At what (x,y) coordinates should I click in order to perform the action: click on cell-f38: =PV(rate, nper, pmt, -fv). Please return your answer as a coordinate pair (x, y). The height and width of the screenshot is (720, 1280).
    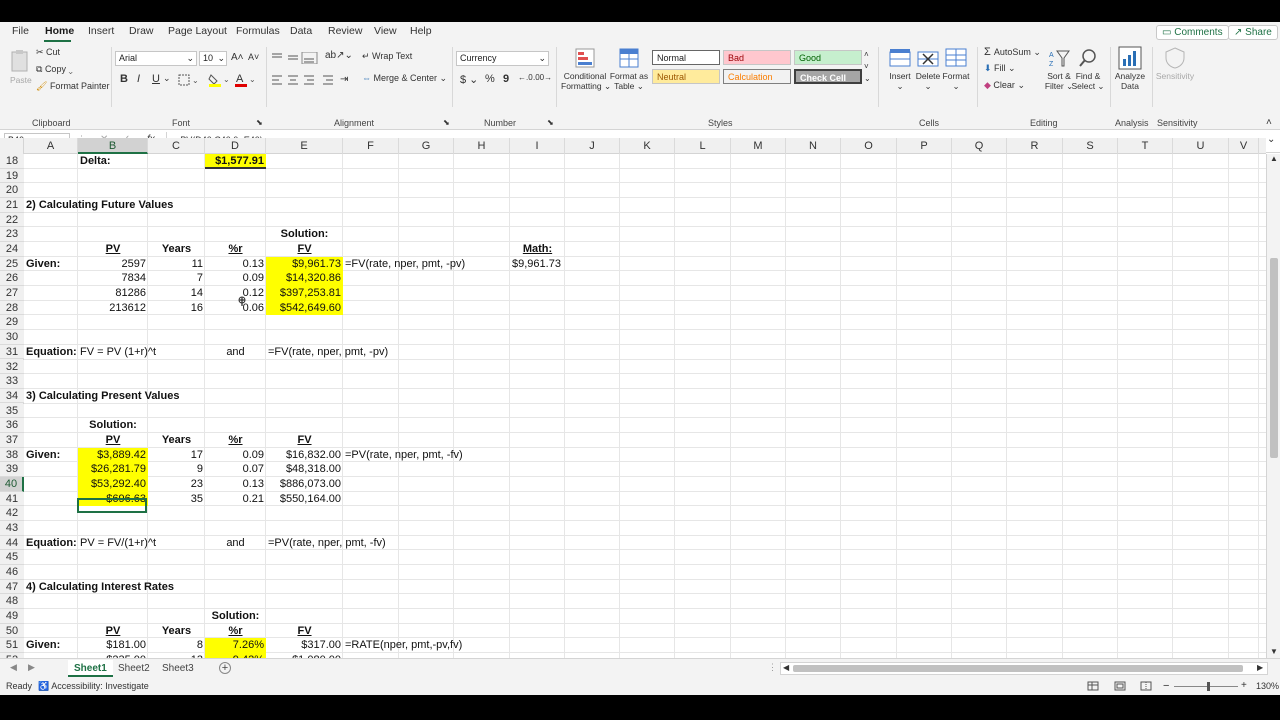
    Looking at the image, I should click on (404, 455).